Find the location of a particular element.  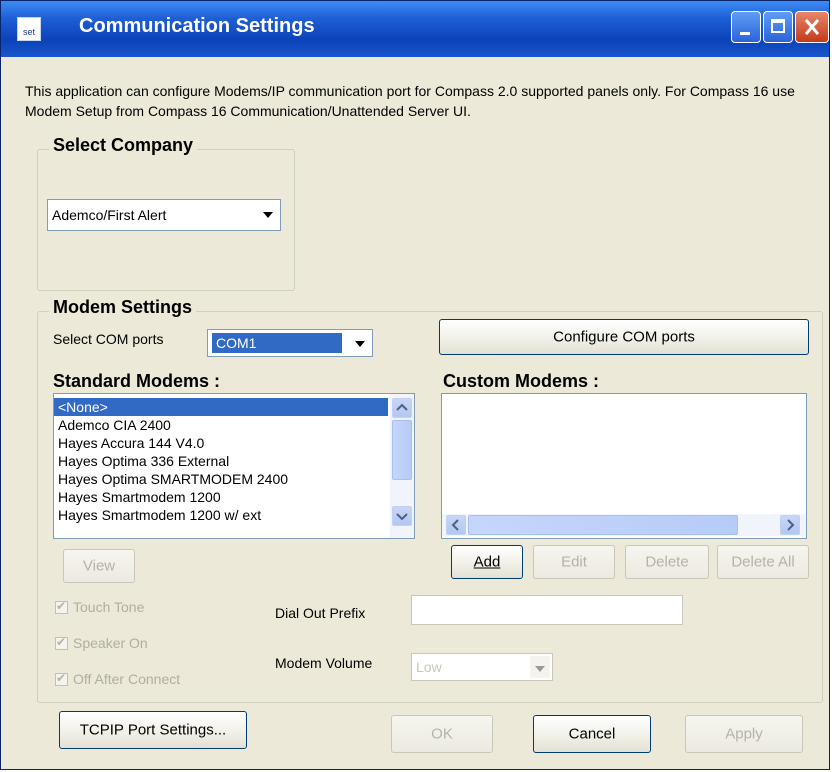

title-bar: set Communication Settings is located at coordinates (415, 29).